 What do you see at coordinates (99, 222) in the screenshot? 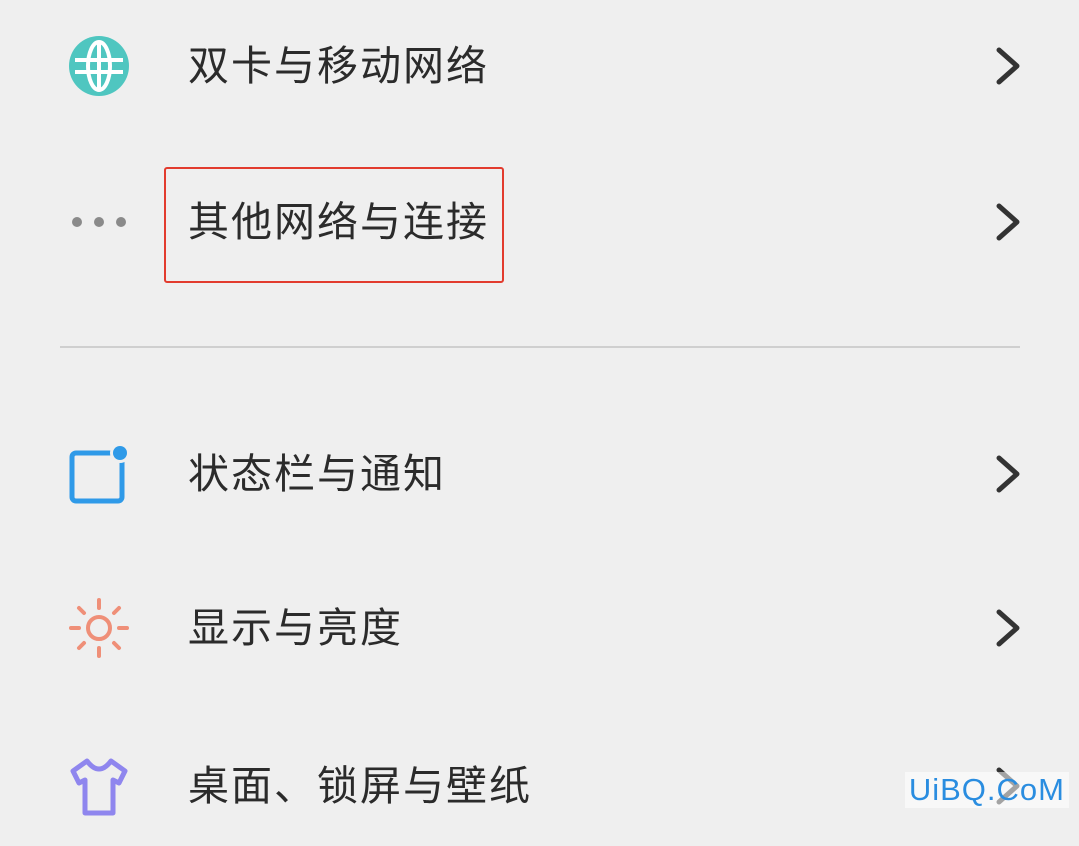
I see `more-dots-icon` at bounding box center [99, 222].